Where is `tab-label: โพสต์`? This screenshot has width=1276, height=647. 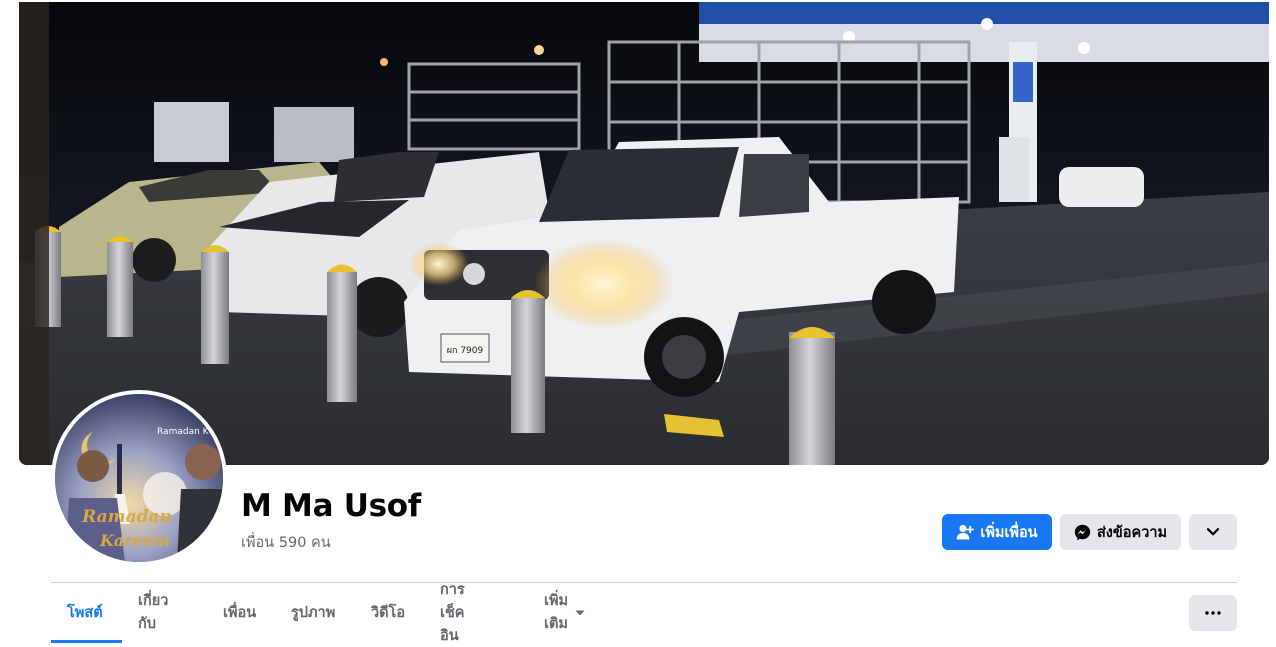
tab-label: โพสต์ is located at coordinates (85, 612).